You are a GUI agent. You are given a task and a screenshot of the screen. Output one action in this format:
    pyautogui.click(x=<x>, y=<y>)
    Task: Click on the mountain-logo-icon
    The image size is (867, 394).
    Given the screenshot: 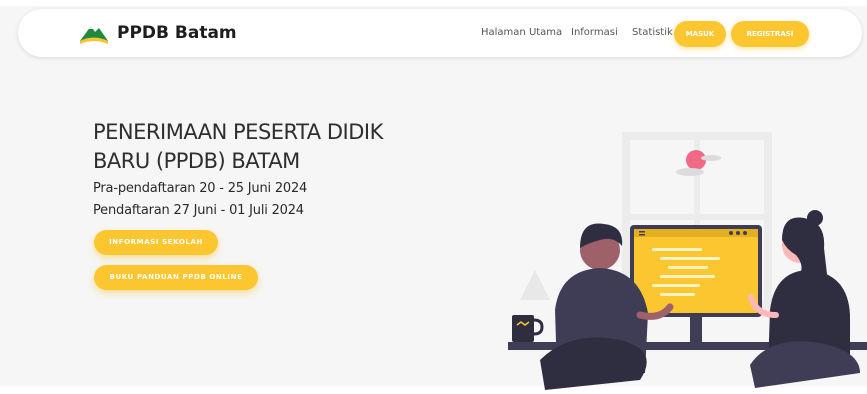 What is the action you would take?
    pyautogui.click(x=94, y=35)
    